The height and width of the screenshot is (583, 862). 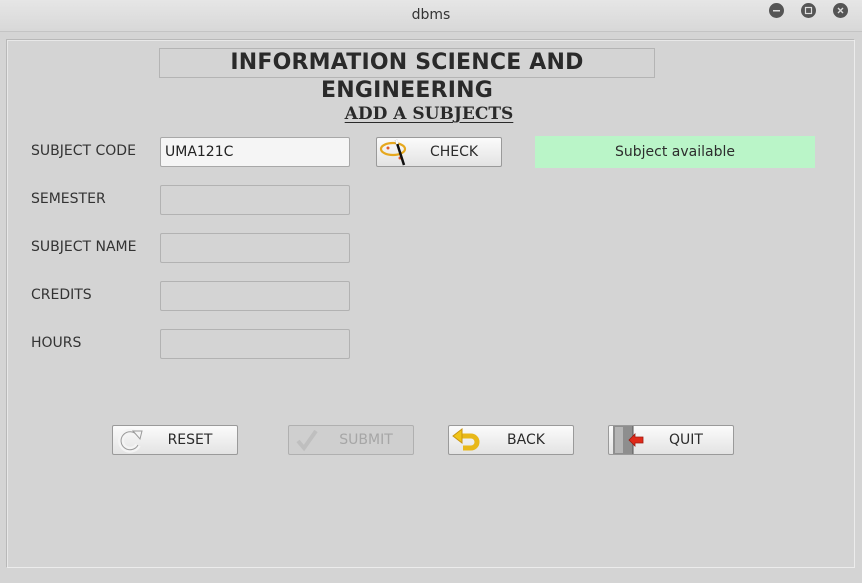 I want to click on maximize-button, so click(x=808, y=10).